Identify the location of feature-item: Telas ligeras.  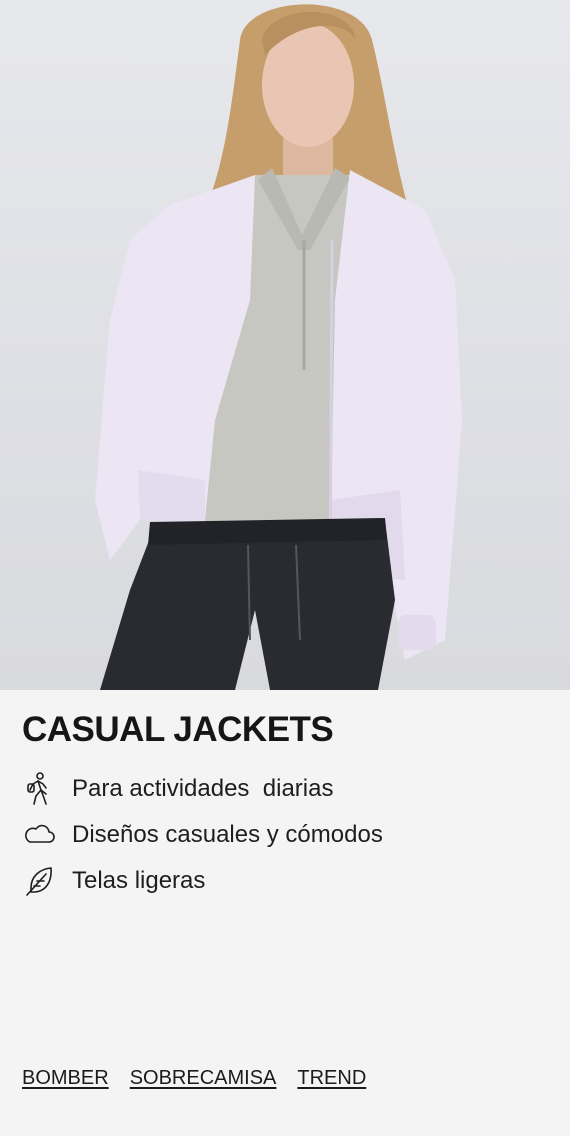
(202, 881).